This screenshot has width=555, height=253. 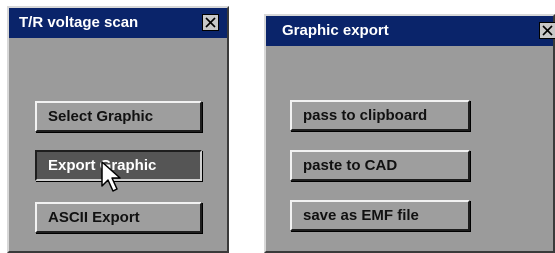 What do you see at coordinates (118, 116) in the screenshot?
I see `select-graphic-button: Select Graphic` at bounding box center [118, 116].